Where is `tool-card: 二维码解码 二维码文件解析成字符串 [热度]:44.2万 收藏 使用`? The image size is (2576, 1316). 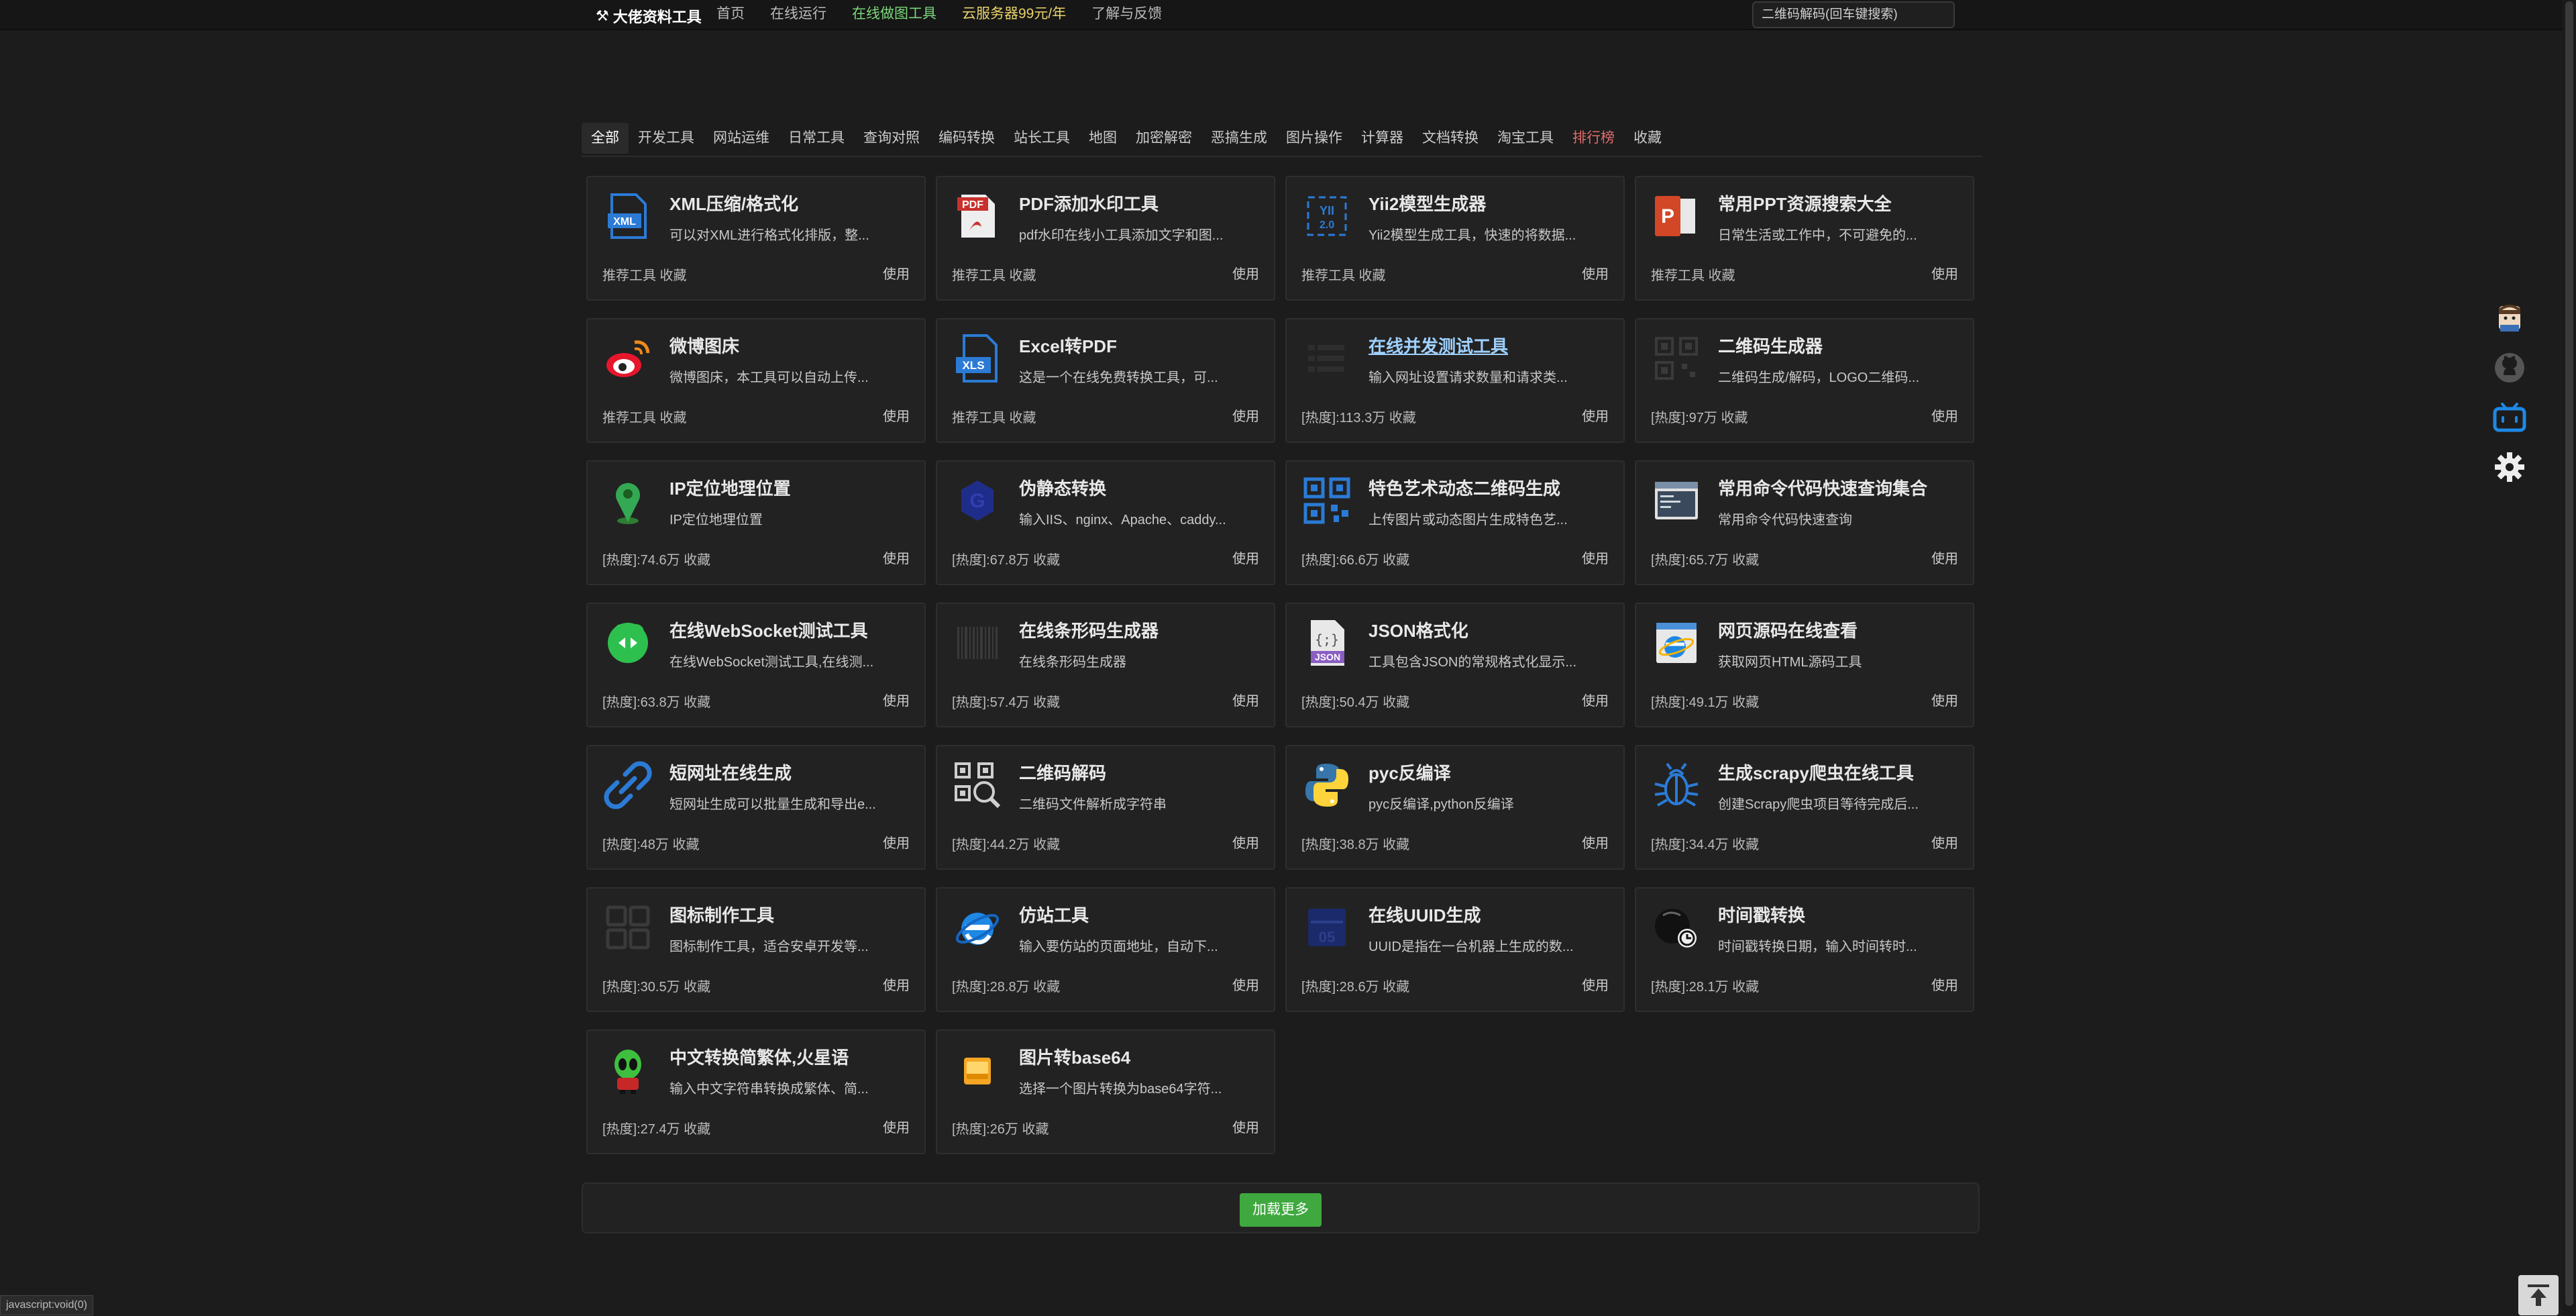 tool-card: 二维码解码 二维码文件解析成字符串 [热度]:44.2万 收藏 使用 is located at coordinates (1105, 807).